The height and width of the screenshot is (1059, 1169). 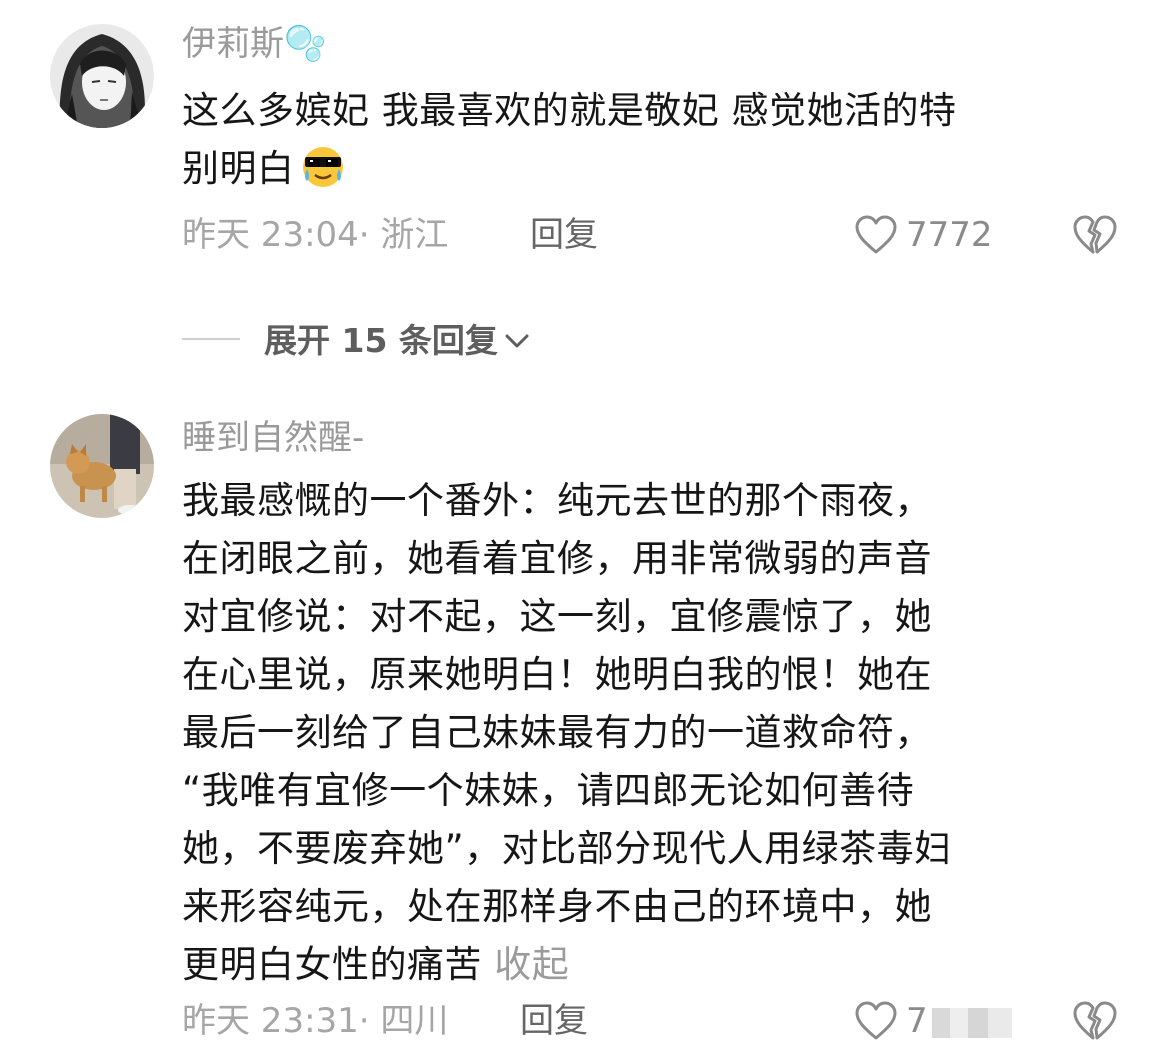 I want to click on comment-text-line: 这么多嫔妃 我最喜欢的就是敬妃 感觉她活的特, so click(x=569, y=110).